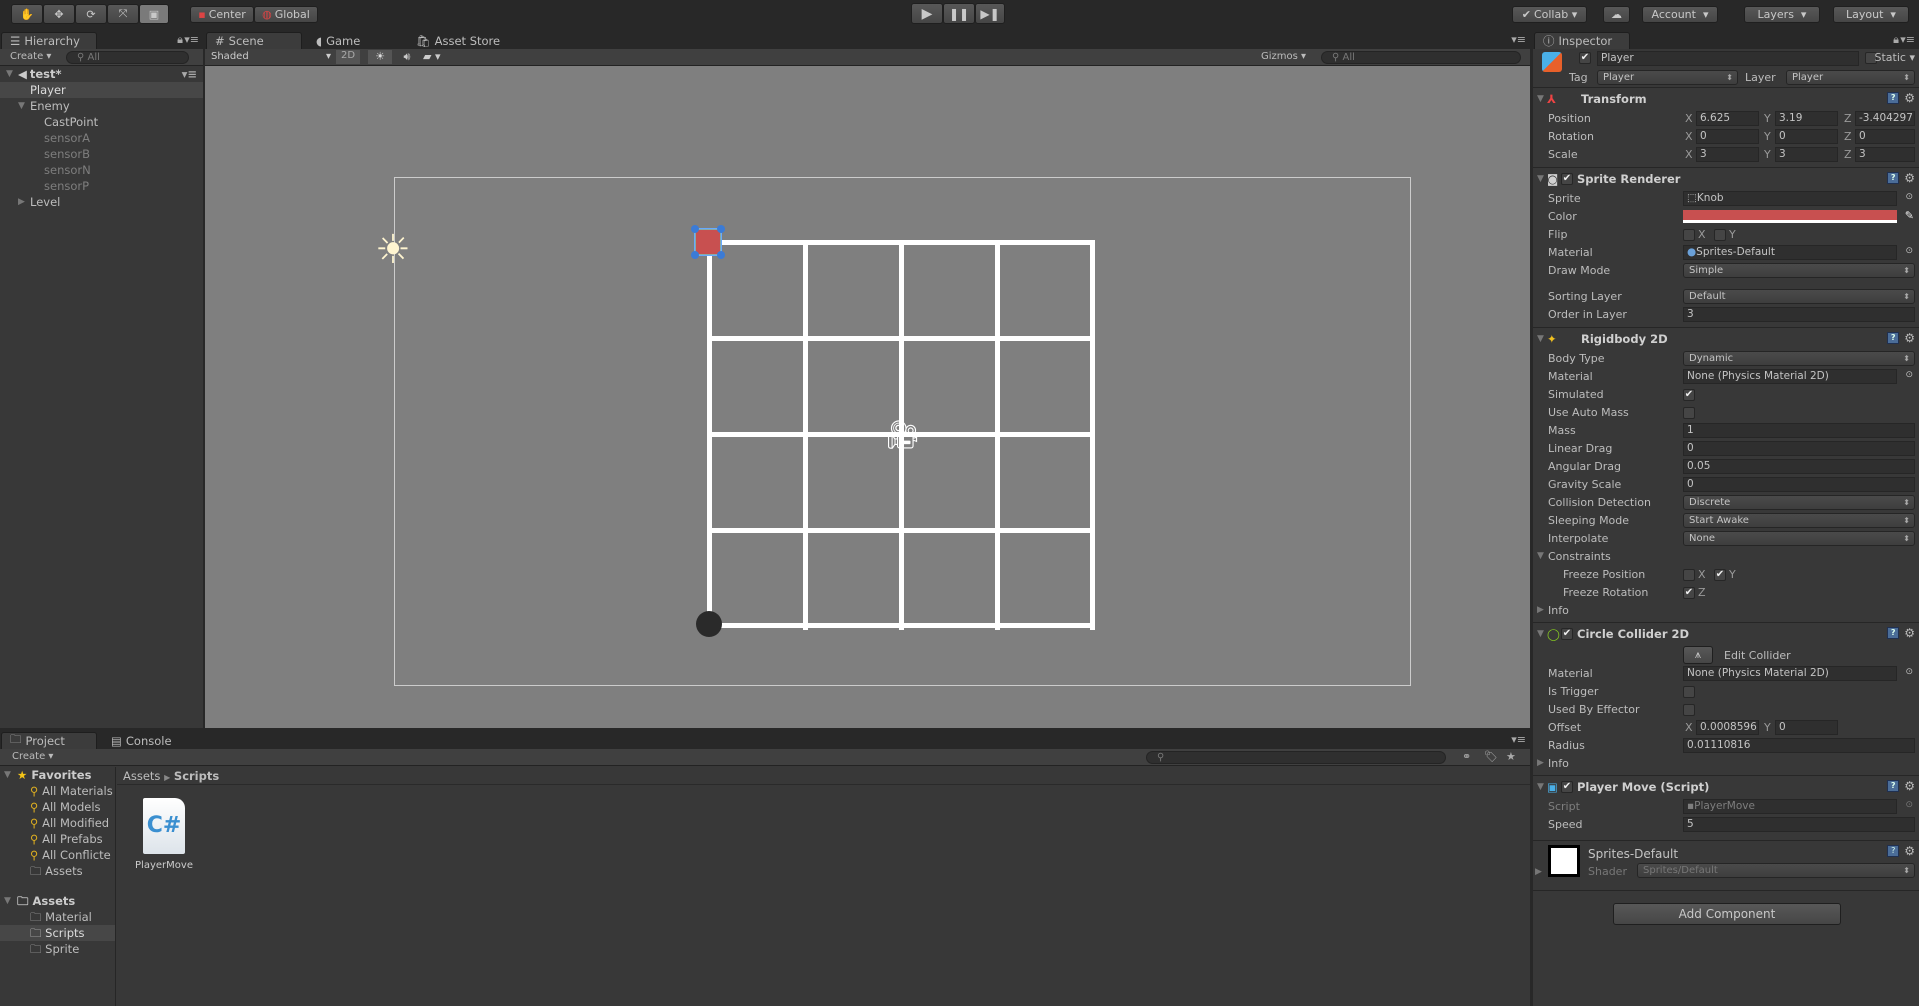 Image resolution: width=1919 pixels, height=1006 pixels. I want to click on color-swatch, so click(1790, 216).